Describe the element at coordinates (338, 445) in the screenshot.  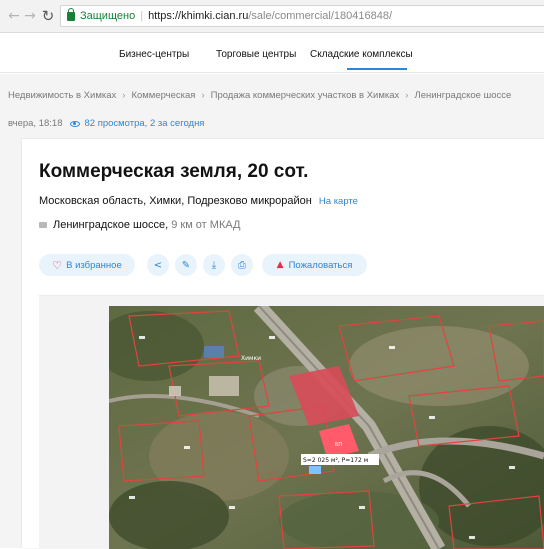
I see `map-label: БП` at that location.